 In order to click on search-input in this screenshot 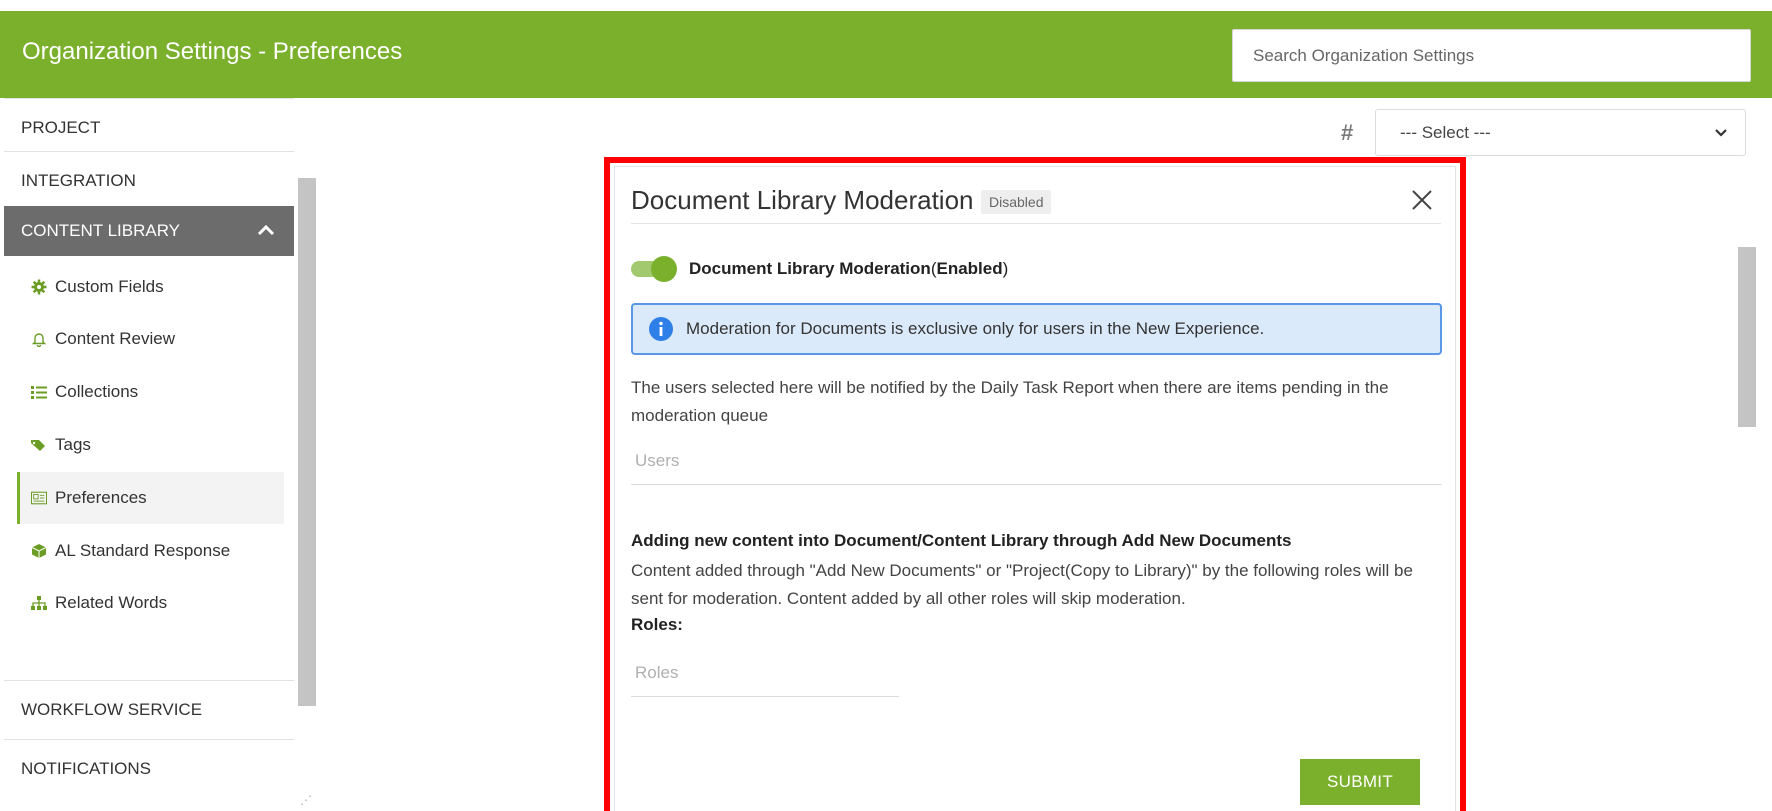, I will do `click(1491, 55)`.